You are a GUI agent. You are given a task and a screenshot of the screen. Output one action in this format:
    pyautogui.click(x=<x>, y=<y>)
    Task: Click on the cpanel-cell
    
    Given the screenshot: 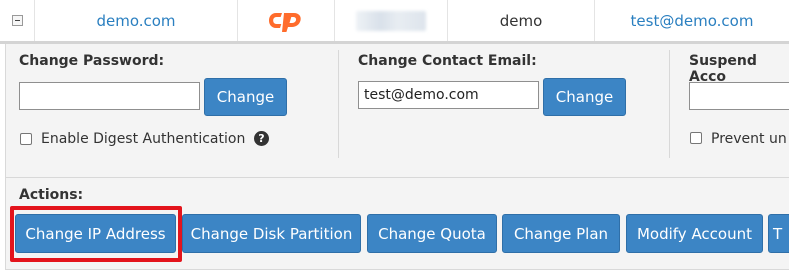 What is the action you would take?
    pyautogui.click(x=286, y=20)
    